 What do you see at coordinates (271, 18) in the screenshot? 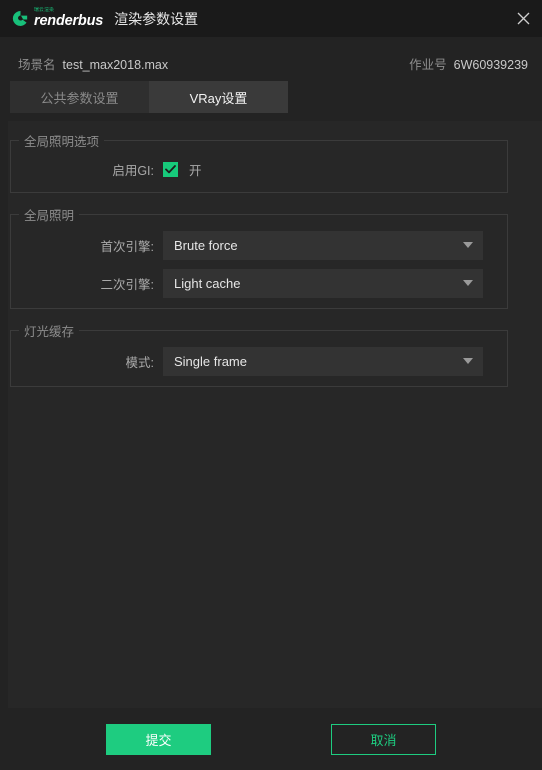
I see `title-bar: 瑞云渲染 renderbus 渲染参数设置` at bounding box center [271, 18].